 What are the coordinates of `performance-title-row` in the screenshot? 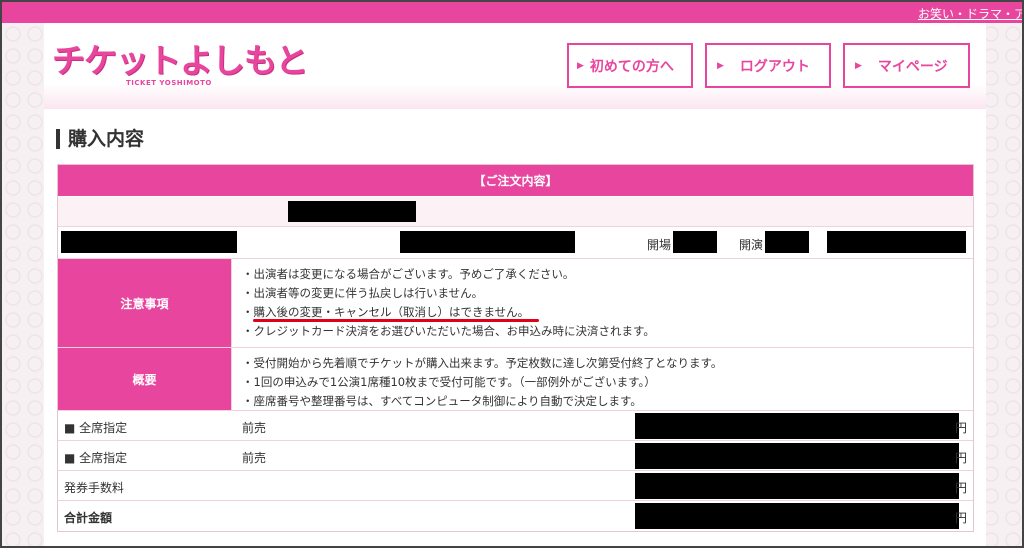 It's located at (515, 212).